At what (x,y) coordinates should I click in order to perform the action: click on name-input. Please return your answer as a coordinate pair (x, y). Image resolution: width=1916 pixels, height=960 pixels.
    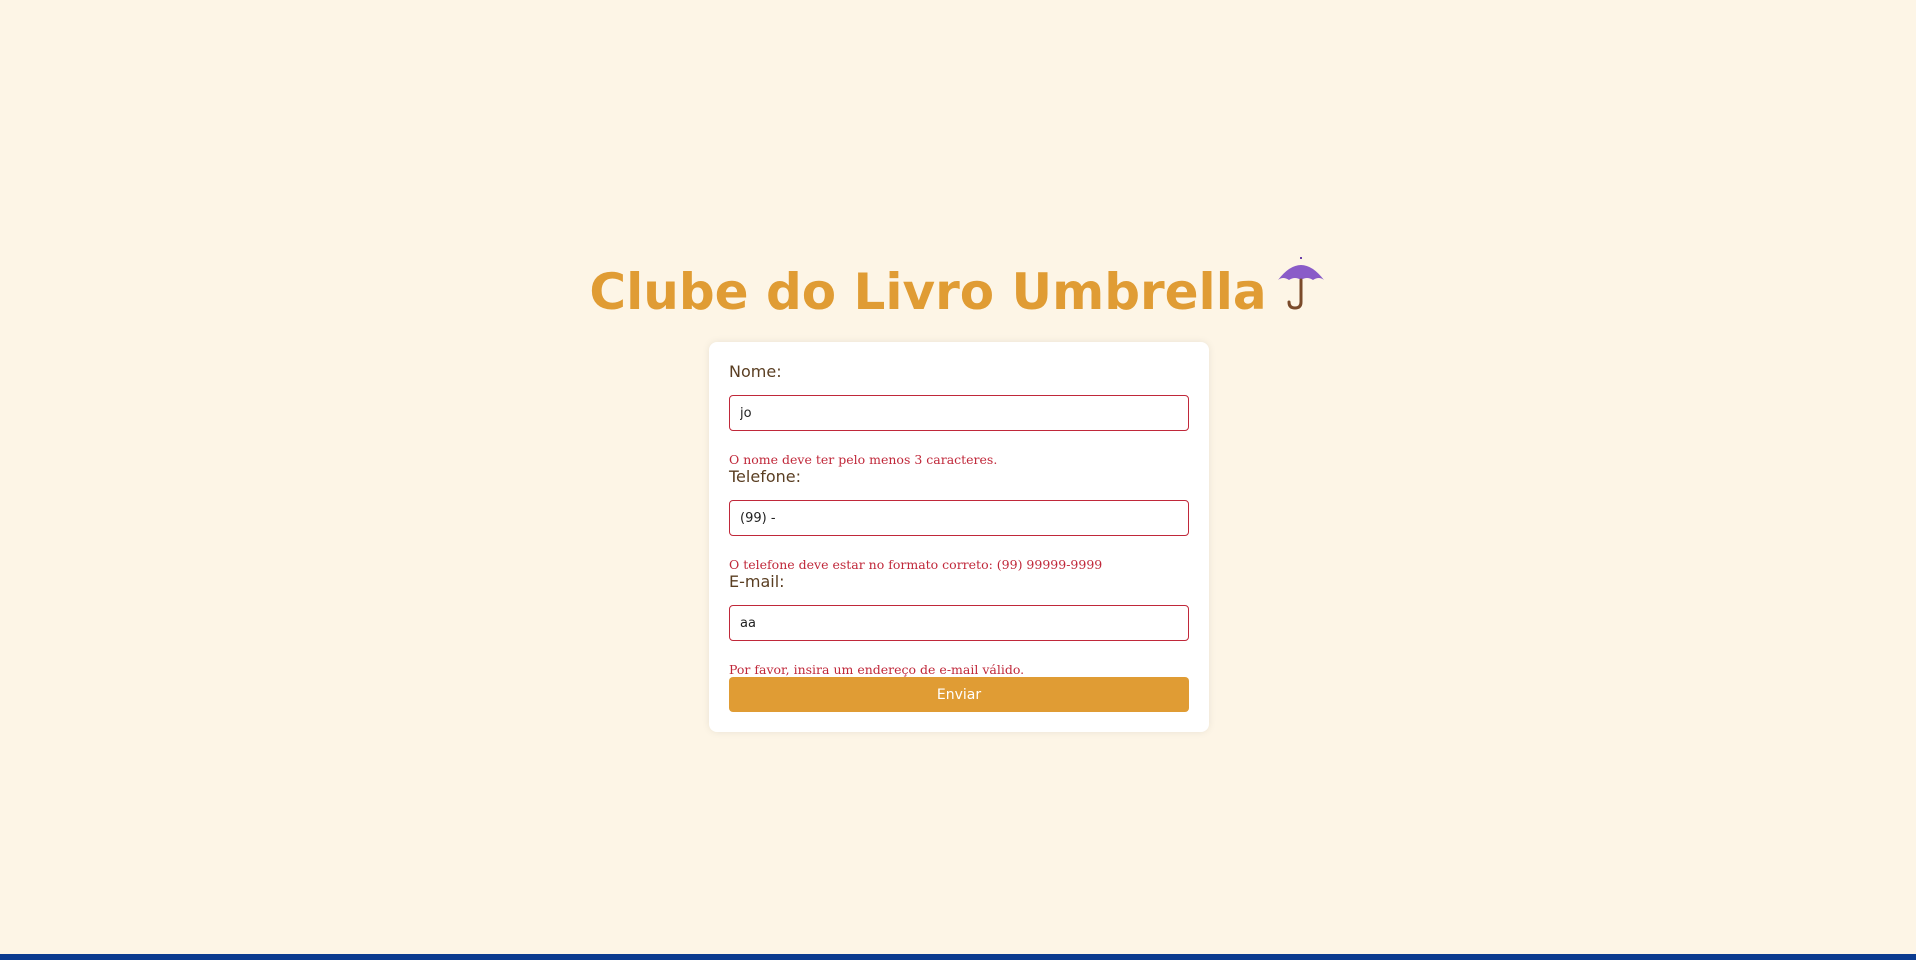
    Looking at the image, I should click on (959, 413).